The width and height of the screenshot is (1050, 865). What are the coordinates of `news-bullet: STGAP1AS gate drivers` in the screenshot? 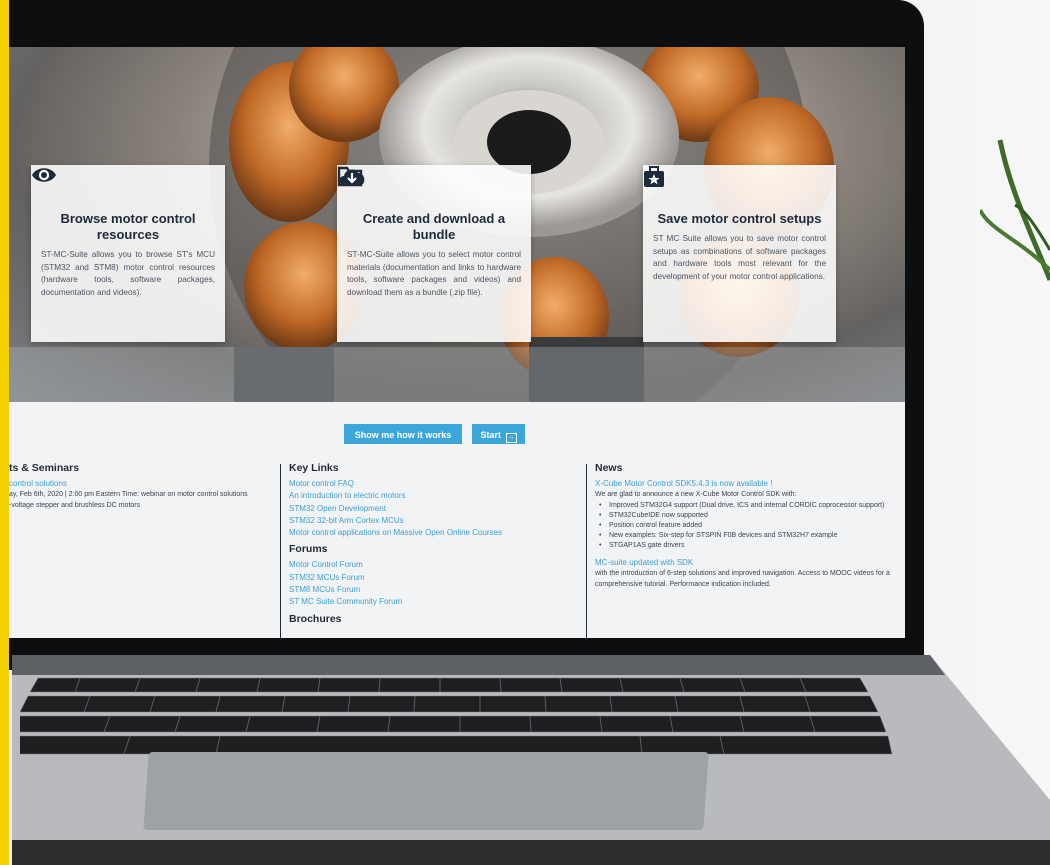 It's located at (745, 546).